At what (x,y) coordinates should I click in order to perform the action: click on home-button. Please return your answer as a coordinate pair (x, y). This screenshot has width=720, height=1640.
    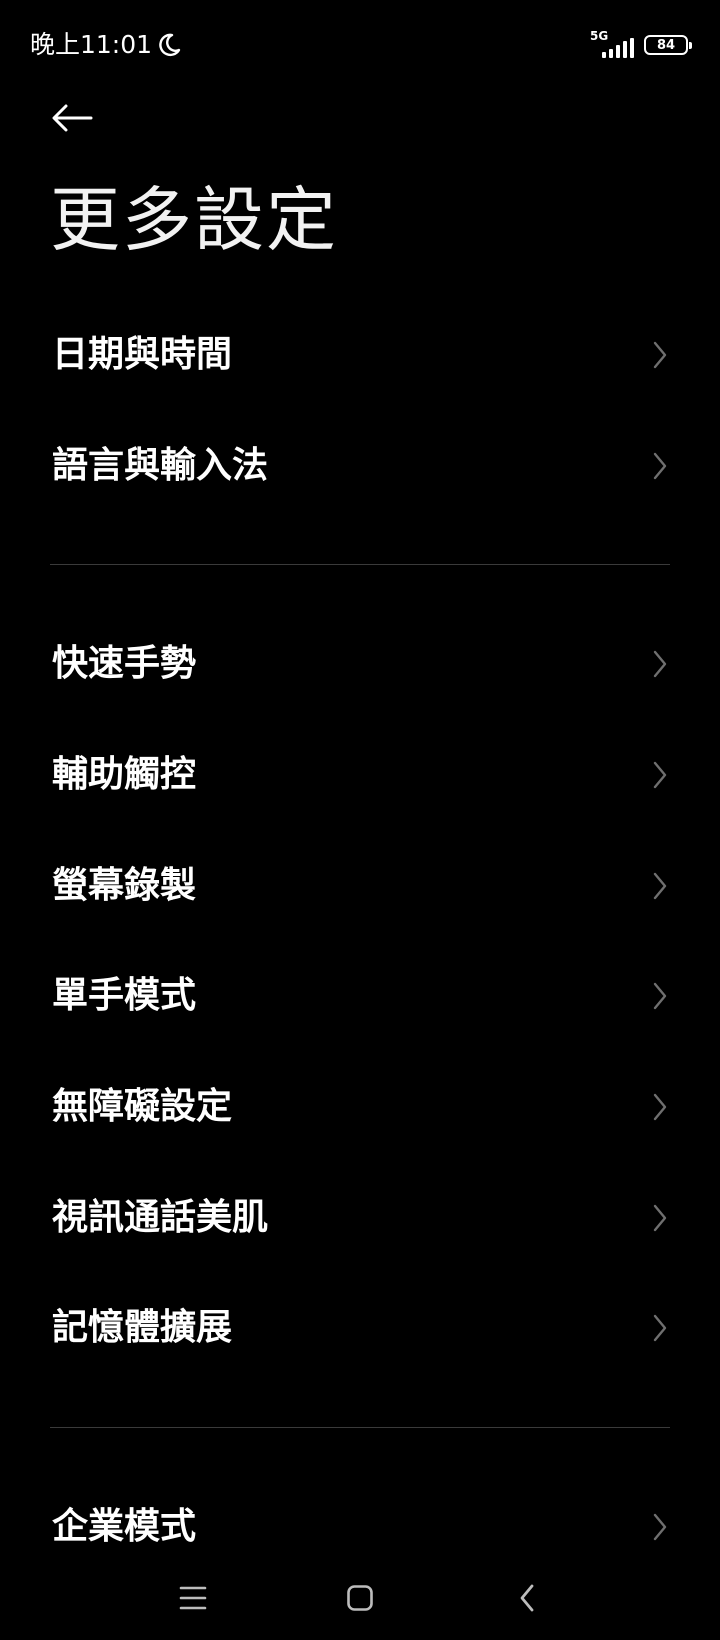
    Looking at the image, I should click on (360, 1598).